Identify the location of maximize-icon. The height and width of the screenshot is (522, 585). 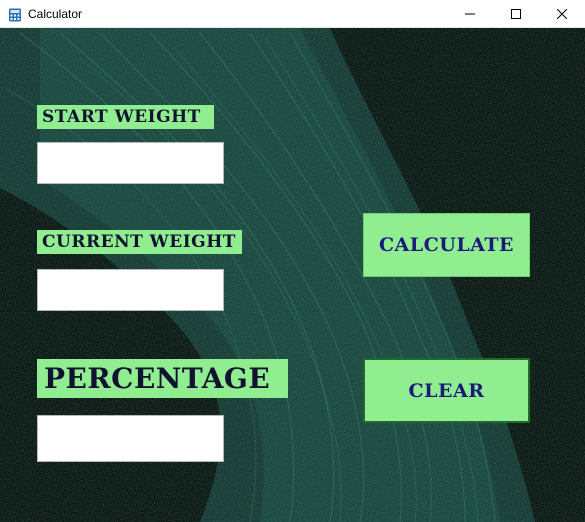
(516, 13).